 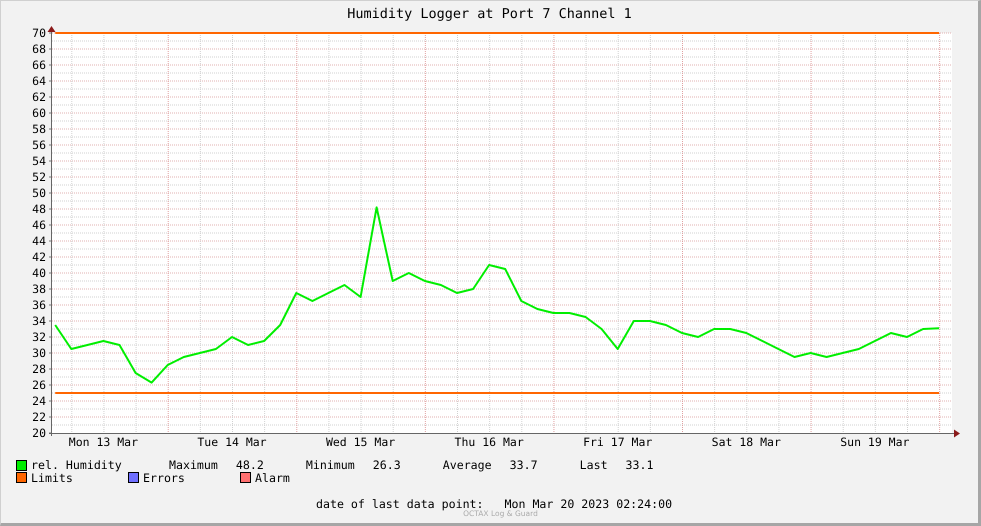 I want to click on axis-tick-label: 52, so click(x=39, y=177).